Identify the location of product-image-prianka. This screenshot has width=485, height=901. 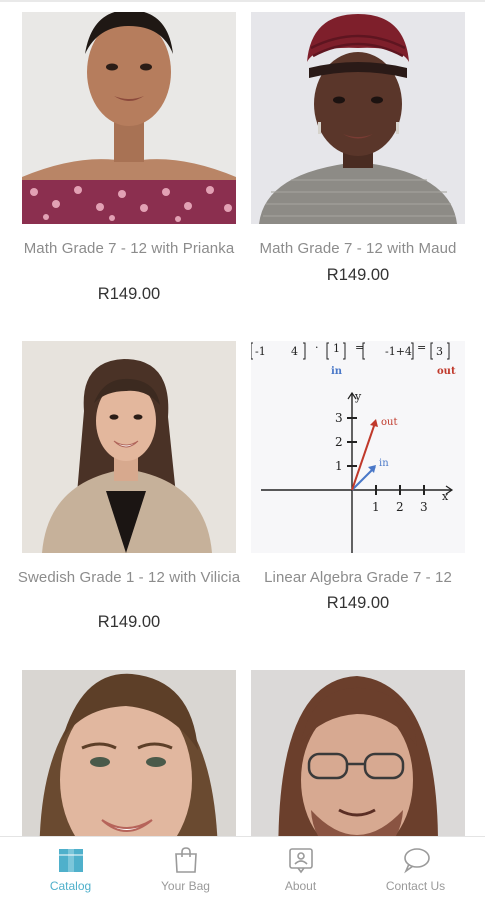
(129, 118).